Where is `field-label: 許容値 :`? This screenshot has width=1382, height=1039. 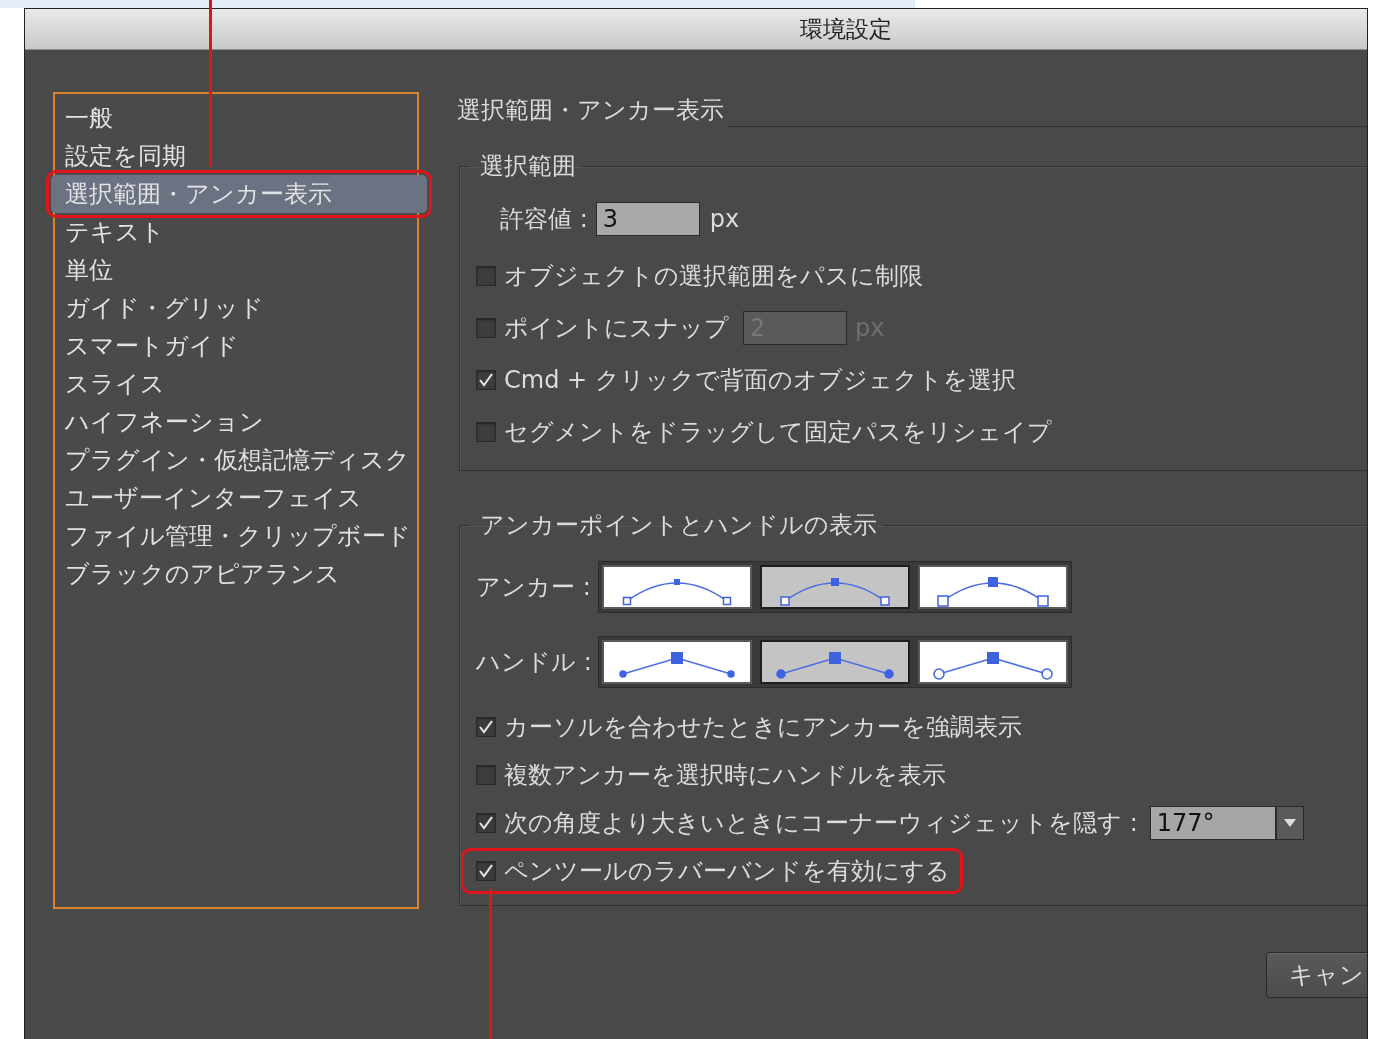
field-label: 許容値 : is located at coordinates (544, 219).